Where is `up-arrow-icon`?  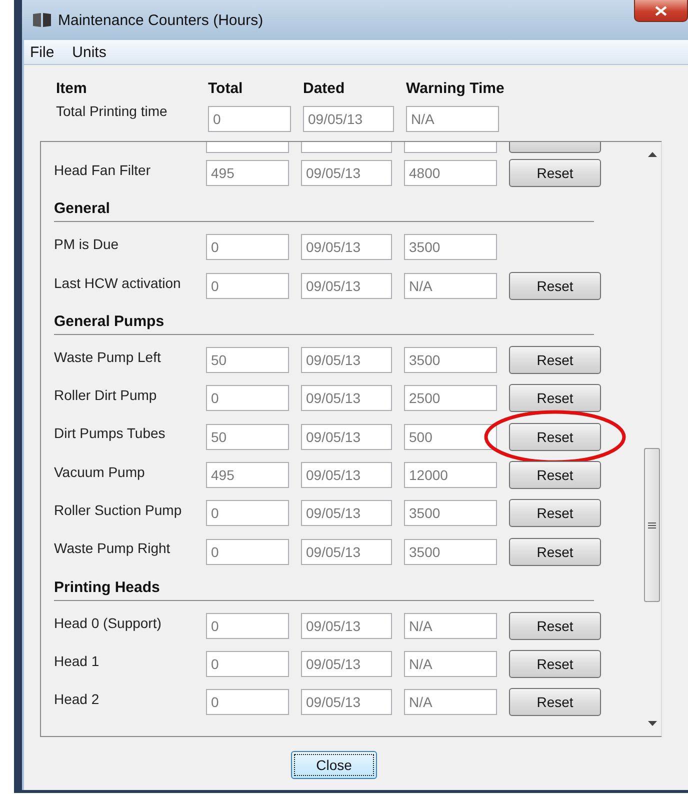
up-arrow-icon is located at coordinates (652, 155).